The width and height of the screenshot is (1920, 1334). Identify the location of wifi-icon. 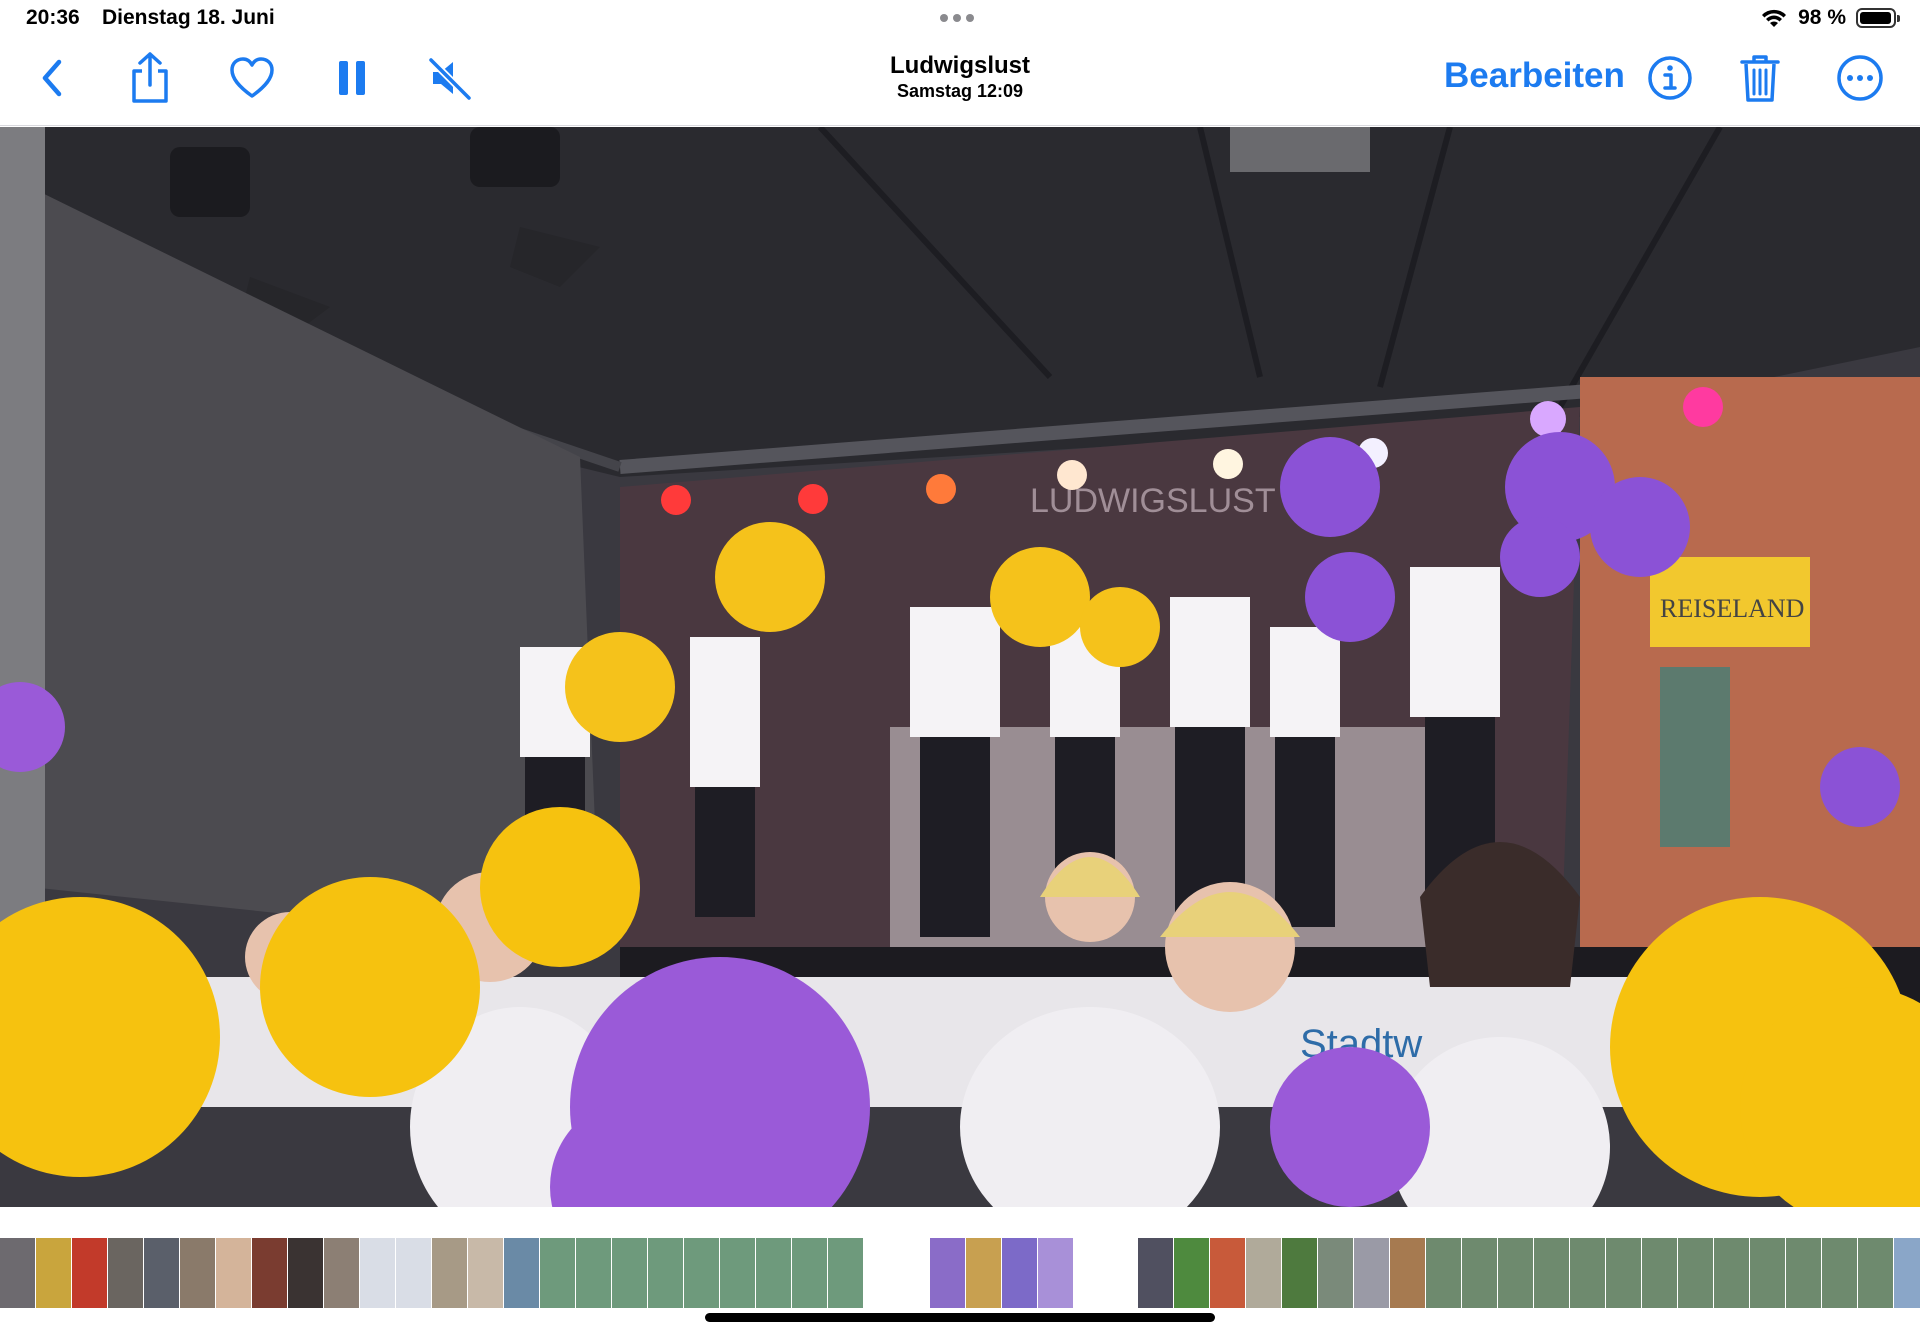
(1774, 18).